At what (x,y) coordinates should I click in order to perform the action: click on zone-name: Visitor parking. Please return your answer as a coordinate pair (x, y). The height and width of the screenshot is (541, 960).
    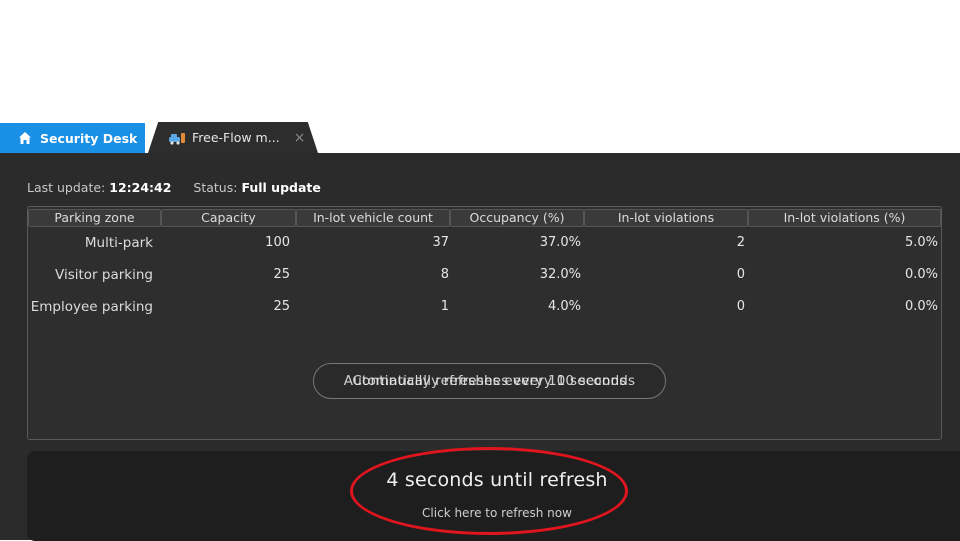
    Looking at the image, I should click on (104, 275).